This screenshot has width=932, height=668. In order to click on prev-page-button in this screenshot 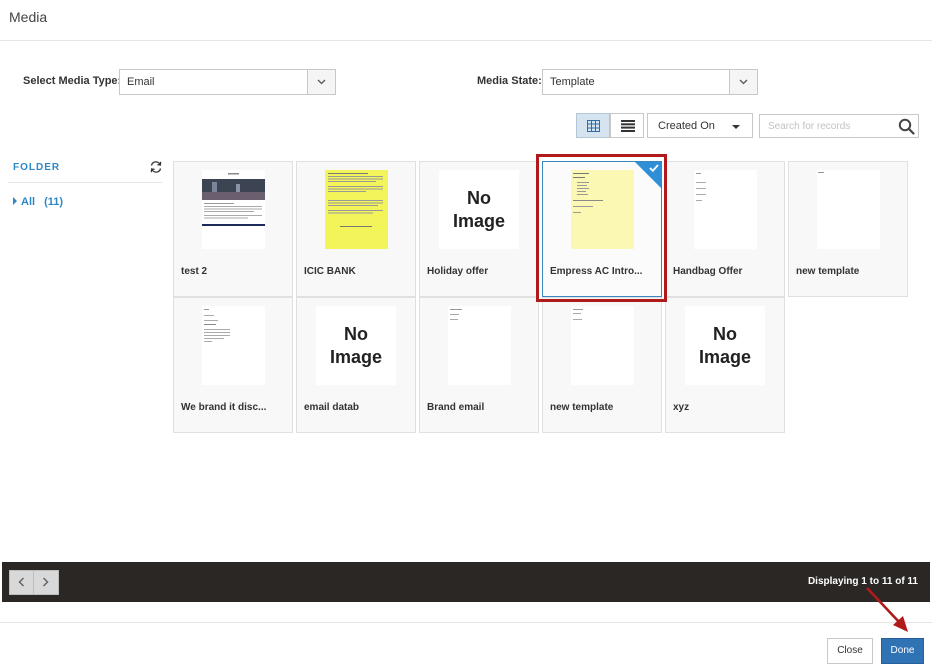, I will do `click(22, 582)`.